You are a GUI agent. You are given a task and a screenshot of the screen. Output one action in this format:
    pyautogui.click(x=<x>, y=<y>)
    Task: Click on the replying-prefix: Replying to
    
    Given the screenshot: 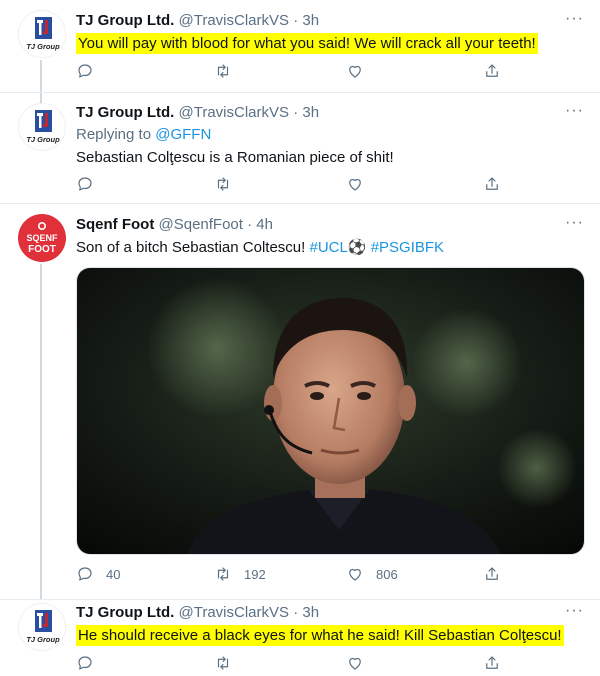 What is the action you would take?
    pyautogui.click(x=116, y=134)
    